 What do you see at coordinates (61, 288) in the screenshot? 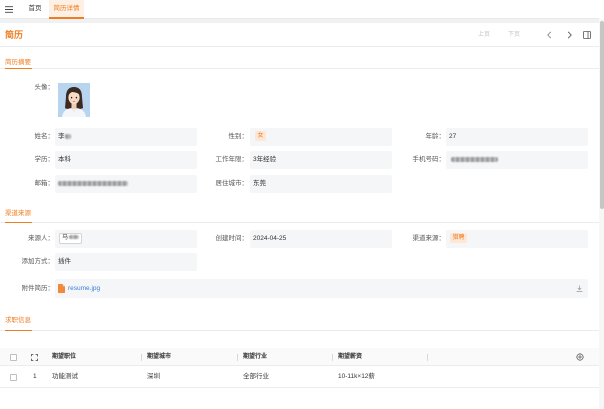
I see `file-icon` at bounding box center [61, 288].